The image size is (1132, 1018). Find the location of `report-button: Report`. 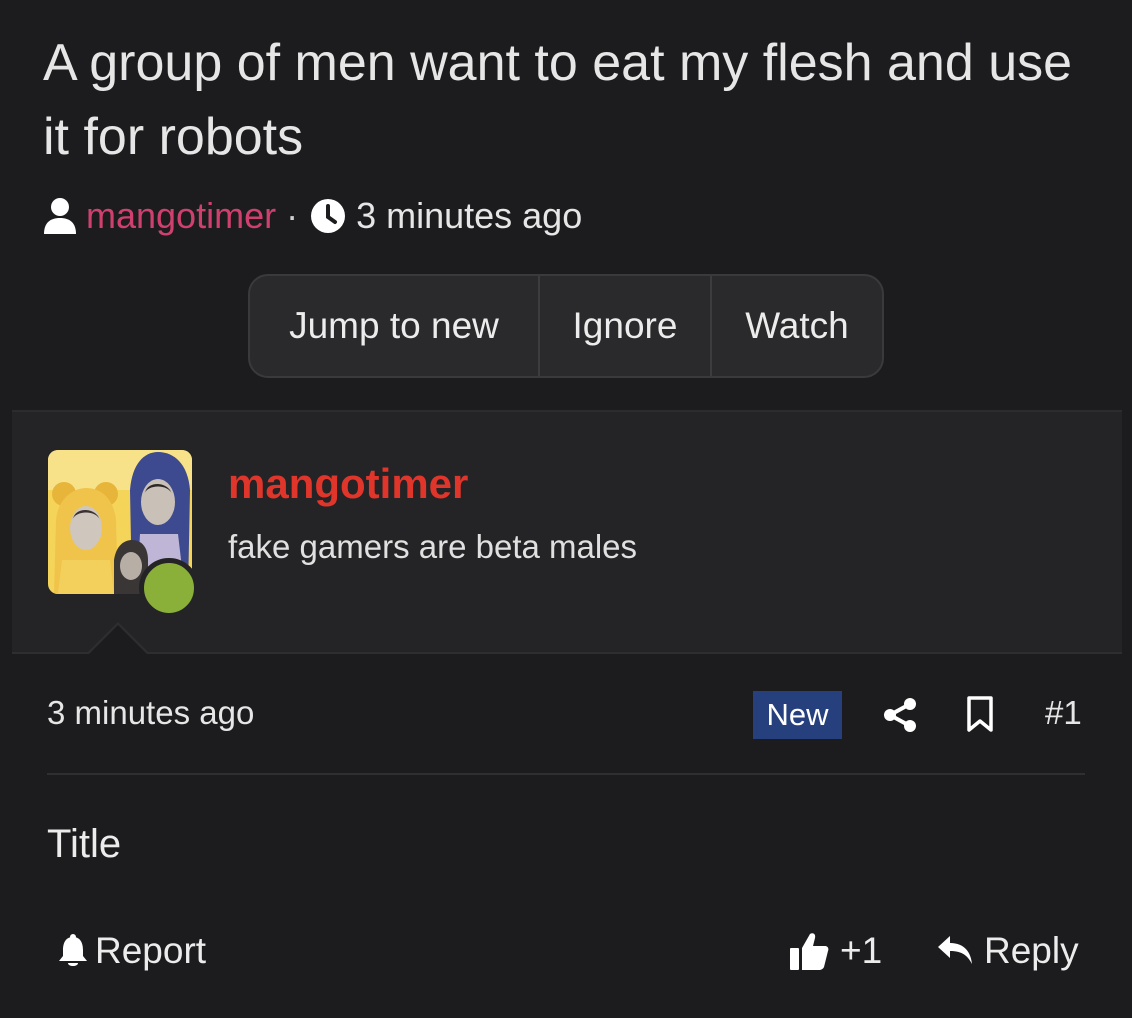

report-button: Report is located at coordinates (131, 951).